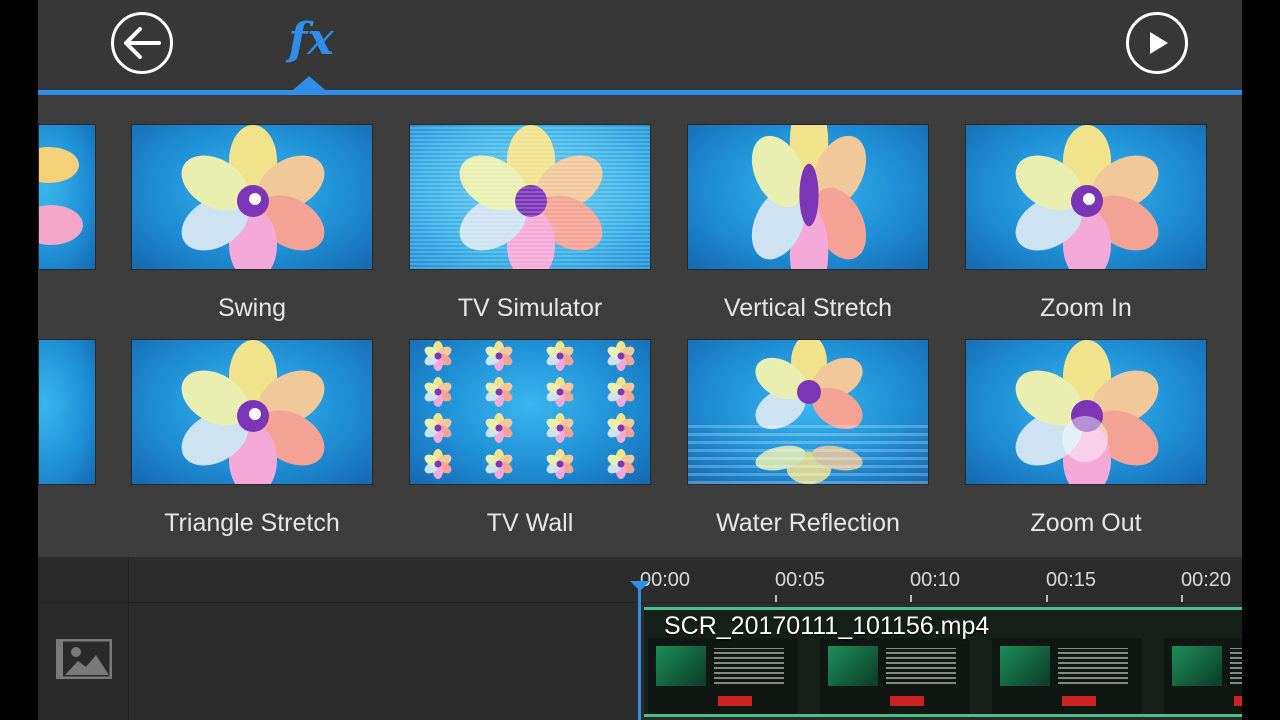 This screenshot has height=720, width=1280. I want to click on effect-tile-zoom-in: Zoom In, so click(1086, 223).